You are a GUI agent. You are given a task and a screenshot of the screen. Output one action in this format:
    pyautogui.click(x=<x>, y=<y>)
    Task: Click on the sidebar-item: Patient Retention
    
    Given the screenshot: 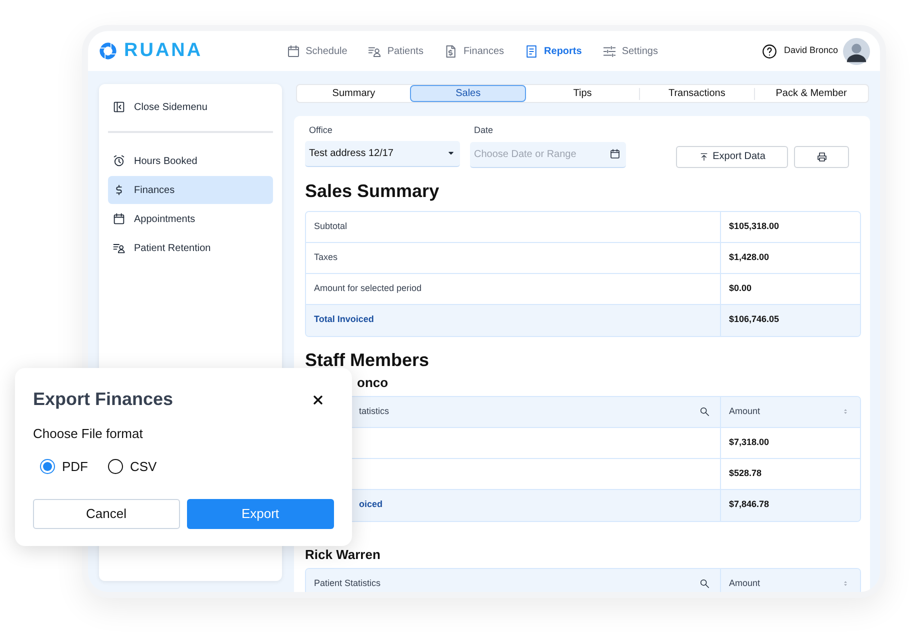 What is the action you would take?
    pyautogui.click(x=190, y=248)
    